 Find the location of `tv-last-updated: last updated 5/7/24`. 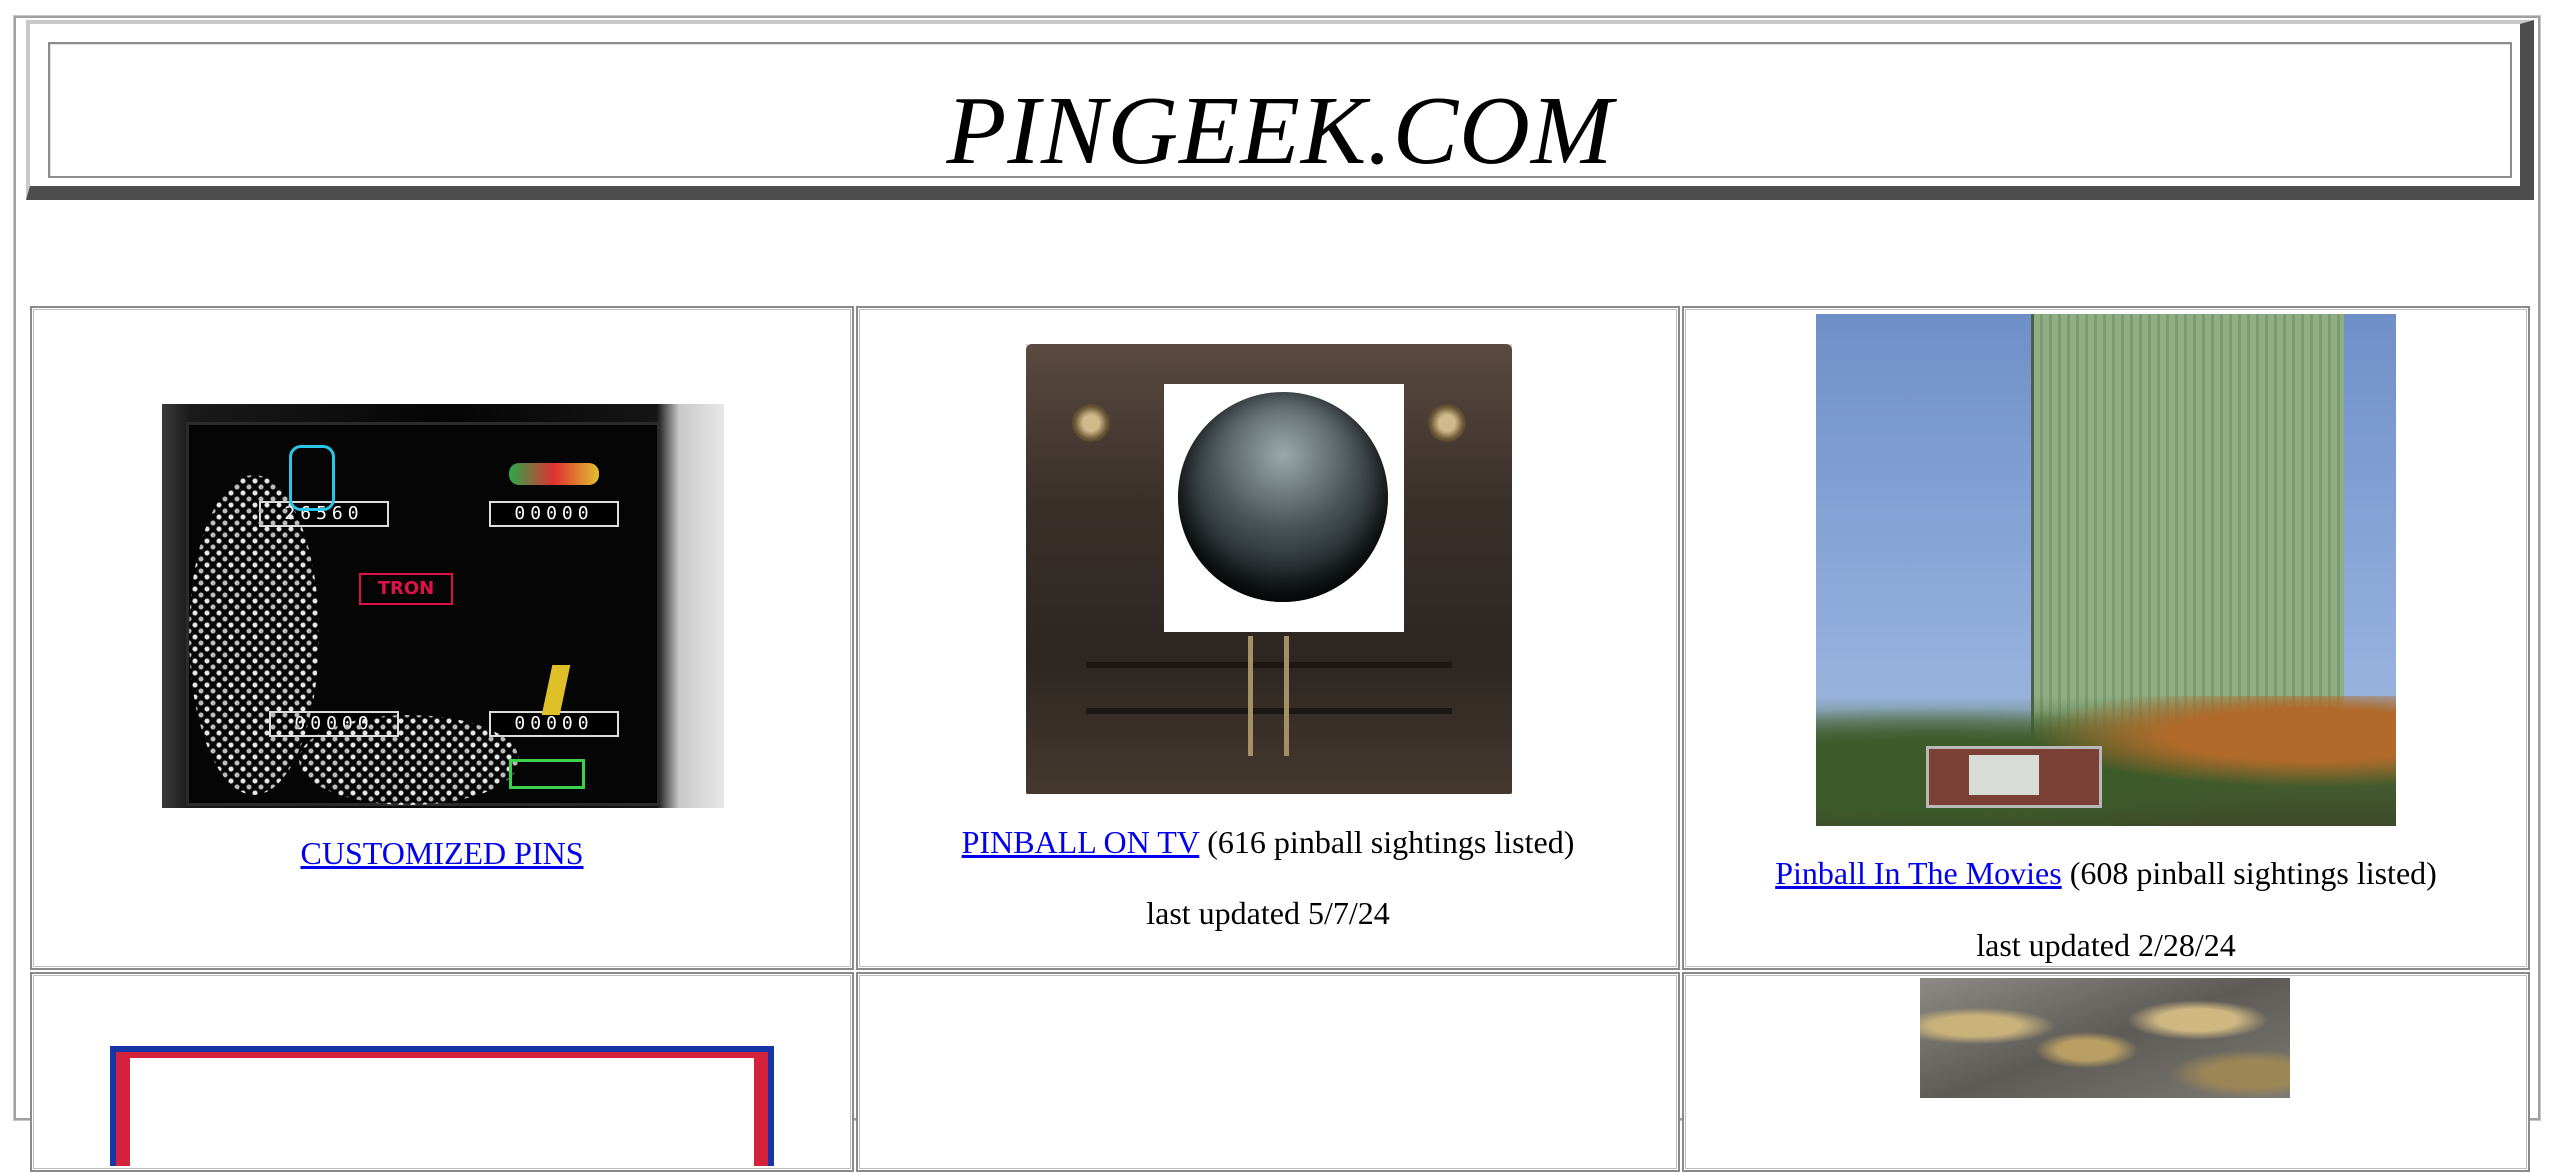

tv-last-updated: last updated 5/7/24 is located at coordinates (1268, 913).